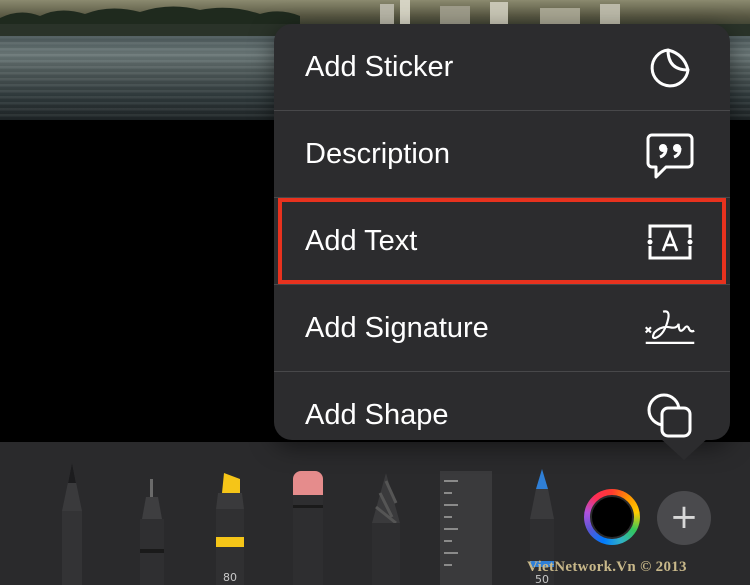 The image size is (750, 585). What do you see at coordinates (612, 517) in the screenshot?
I see `color-wheel-icon` at bounding box center [612, 517].